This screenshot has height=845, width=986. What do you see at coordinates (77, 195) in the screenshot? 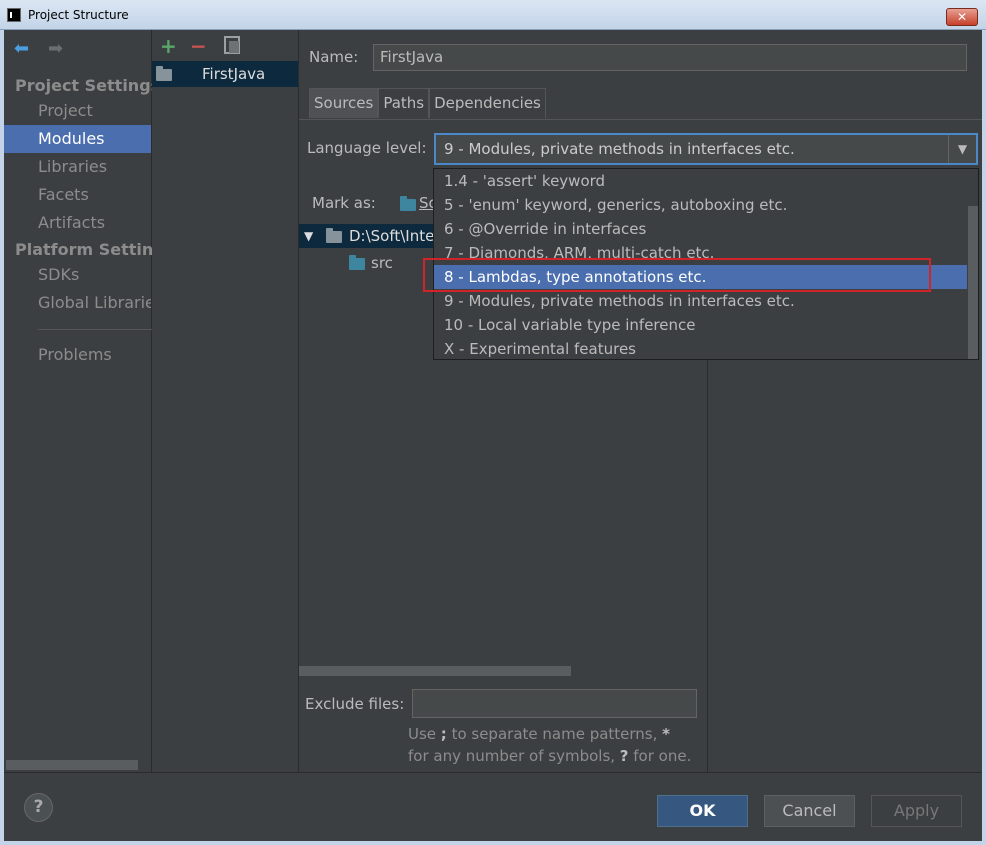
I see `sidebar-item-facets: Facets` at bounding box center [77, 195].